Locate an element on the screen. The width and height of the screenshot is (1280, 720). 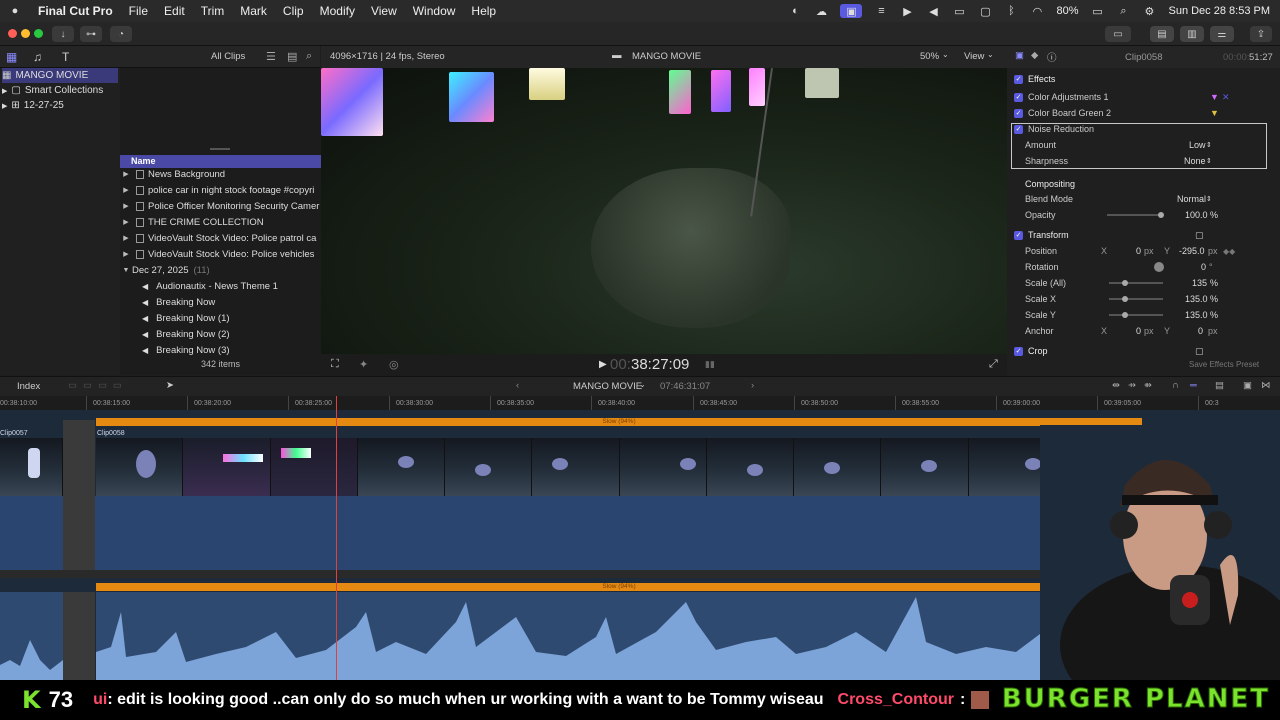
play-icon: ▶ is located at coordinates (907, 11).